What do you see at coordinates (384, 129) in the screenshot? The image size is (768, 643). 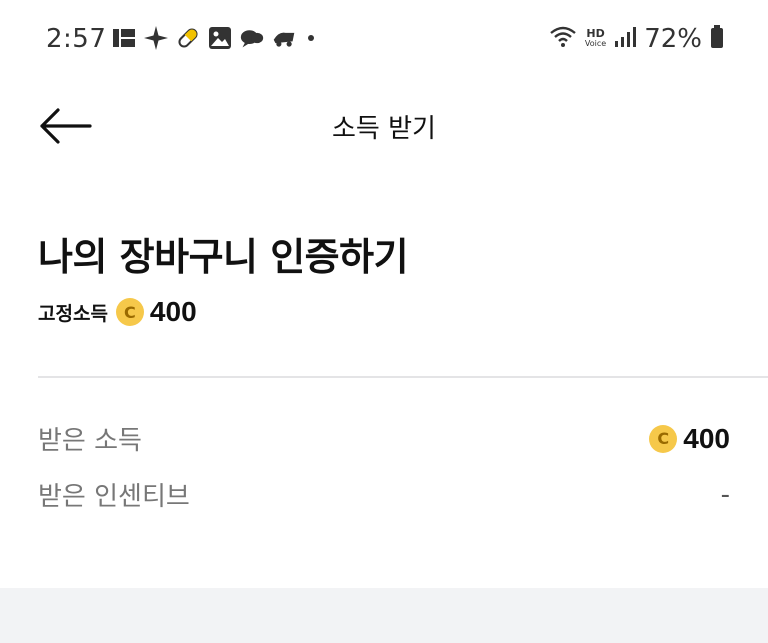 I see `page-title: 소득 받기` at bounding box center [384, 129].